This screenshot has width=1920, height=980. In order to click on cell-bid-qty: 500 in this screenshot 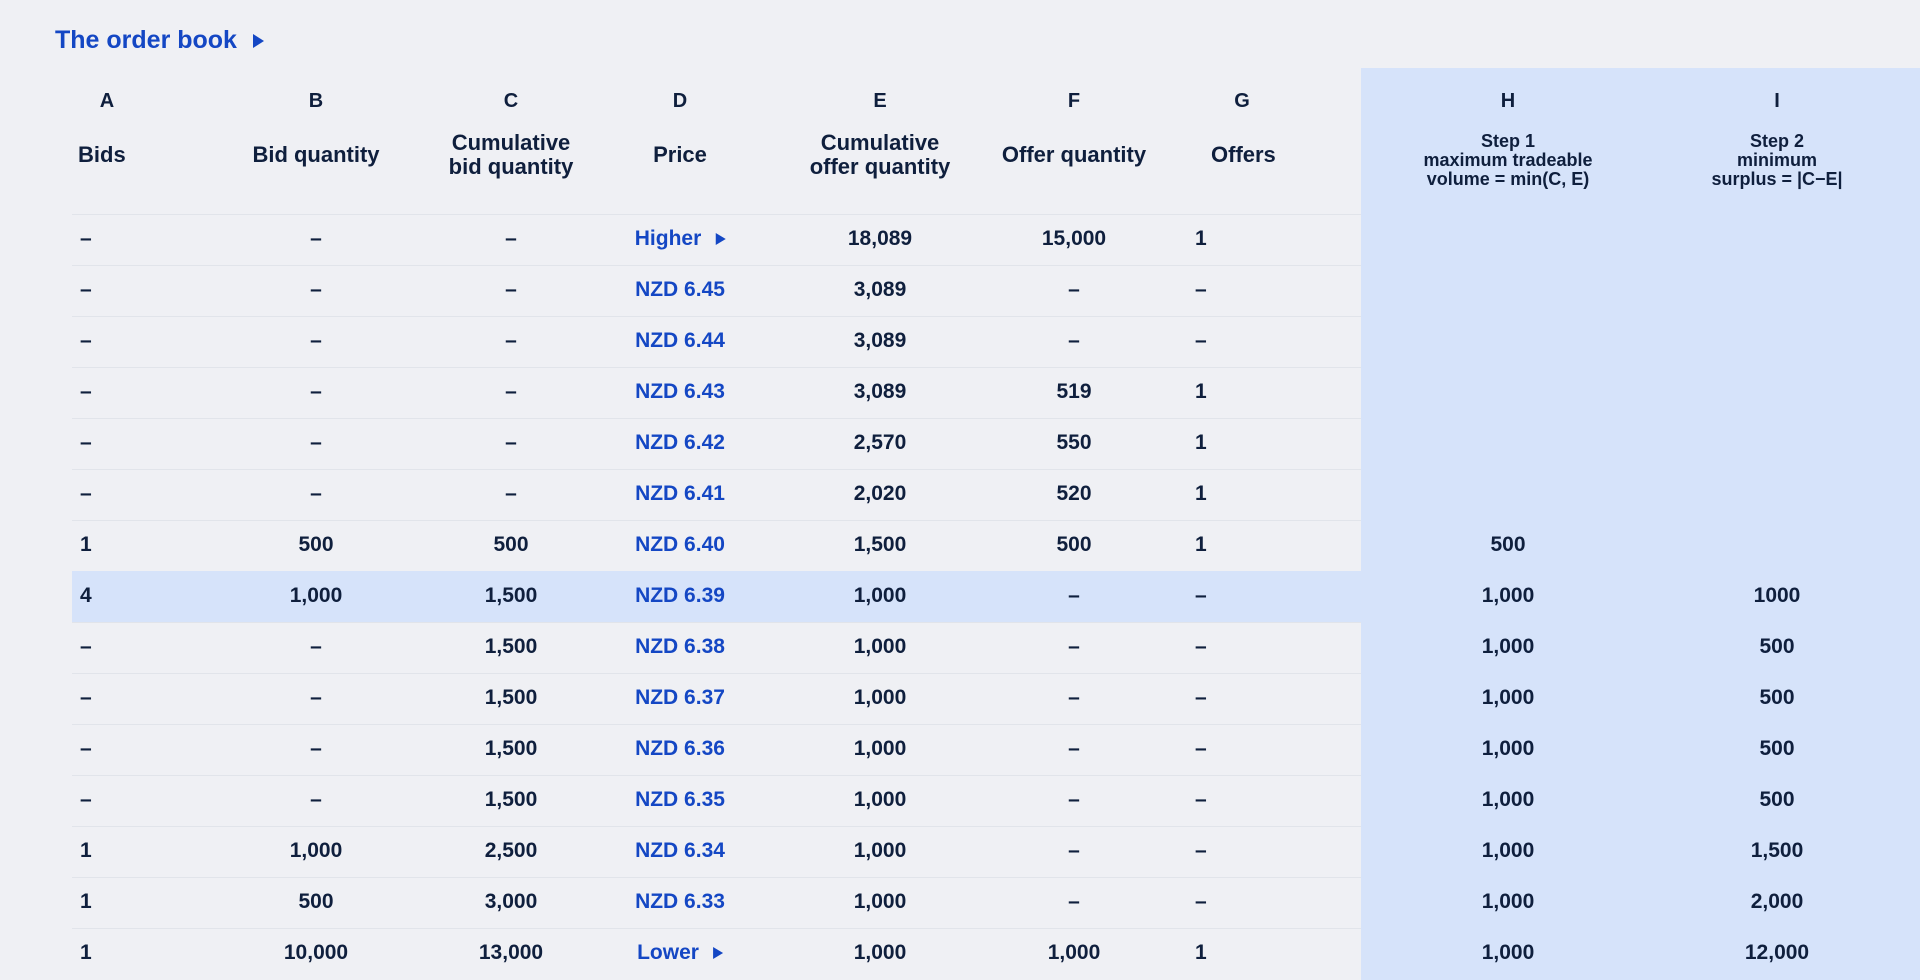, I will do `click(316, 544)`.